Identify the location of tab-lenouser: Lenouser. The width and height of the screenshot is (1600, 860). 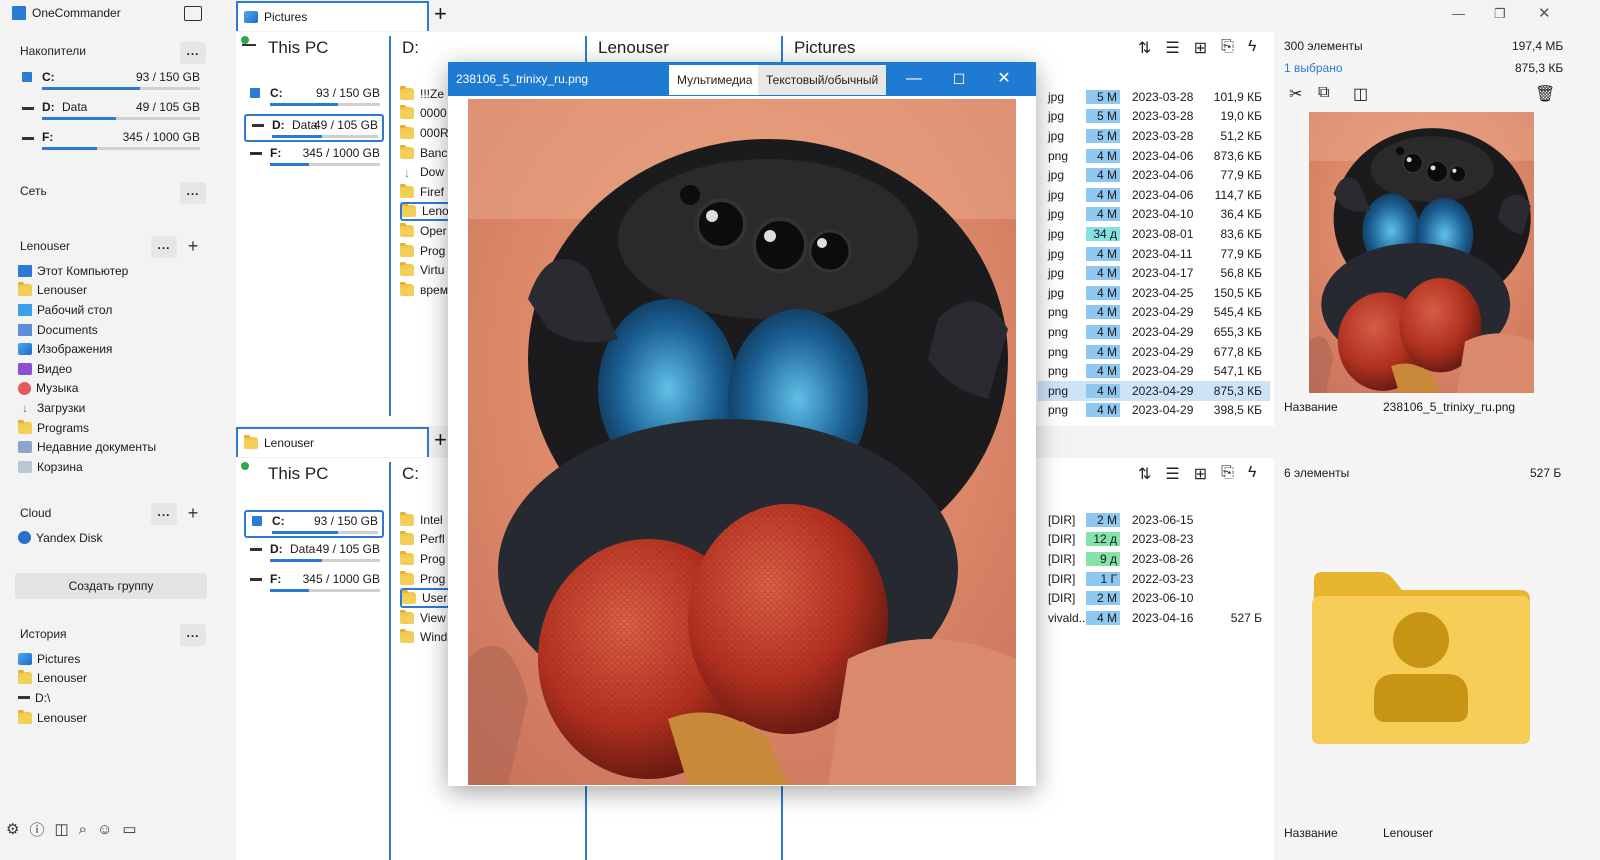
(332, 442).